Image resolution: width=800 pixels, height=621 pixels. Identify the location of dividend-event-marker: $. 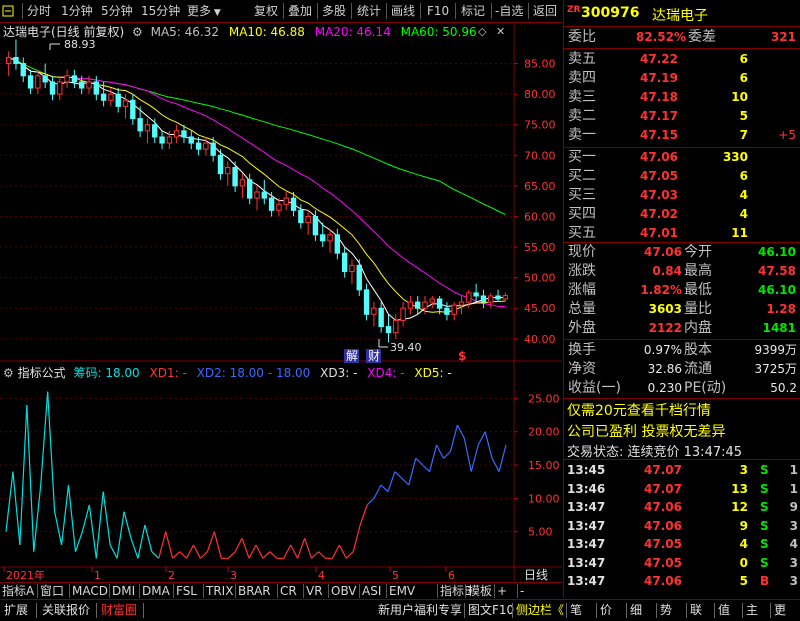
(462, 356).